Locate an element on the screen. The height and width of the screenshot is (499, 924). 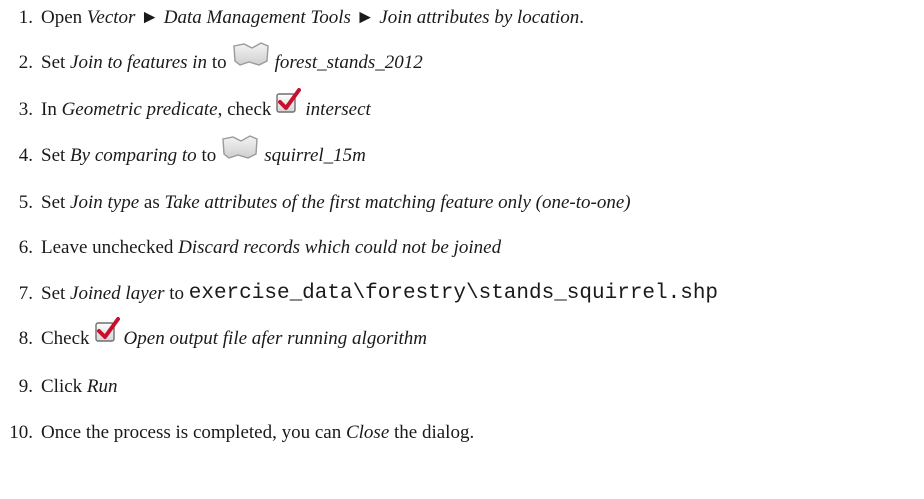
layer-forest-stands-2012: forest_stands_2012 is located at coordinates (348, 62).